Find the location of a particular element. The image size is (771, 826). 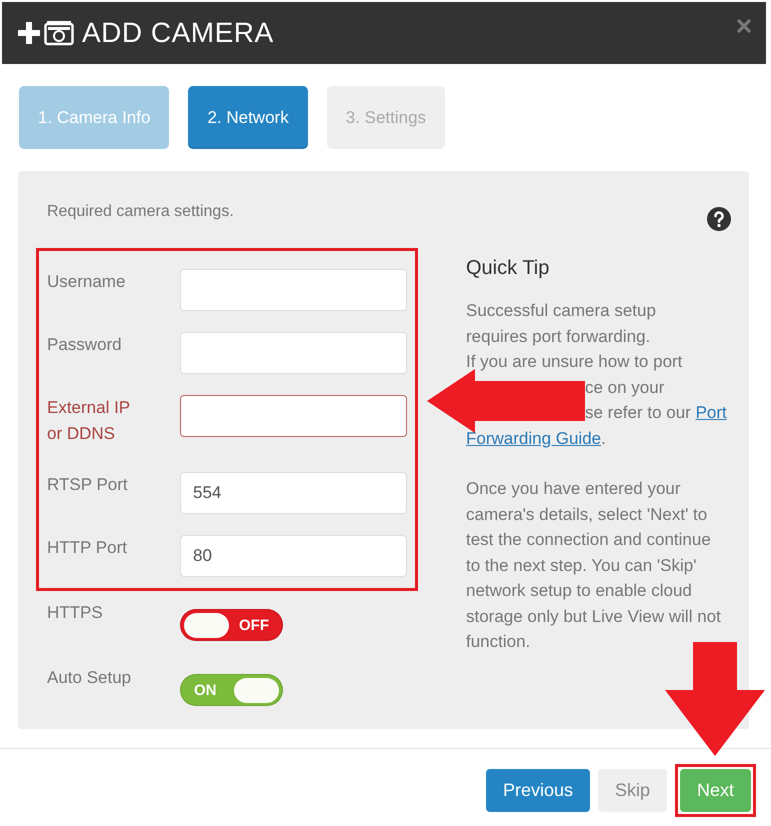

footer-button: Skip is located at coordinates (632, 790).